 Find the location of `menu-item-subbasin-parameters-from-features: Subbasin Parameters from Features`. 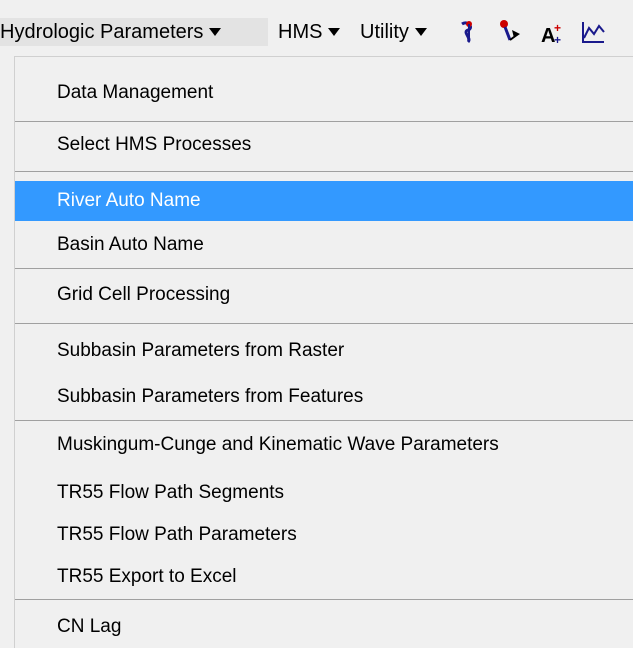

menu-item-subbasin-parameters-from-features: Subbasin Parameters from Features is located at coordinates (324, 397).